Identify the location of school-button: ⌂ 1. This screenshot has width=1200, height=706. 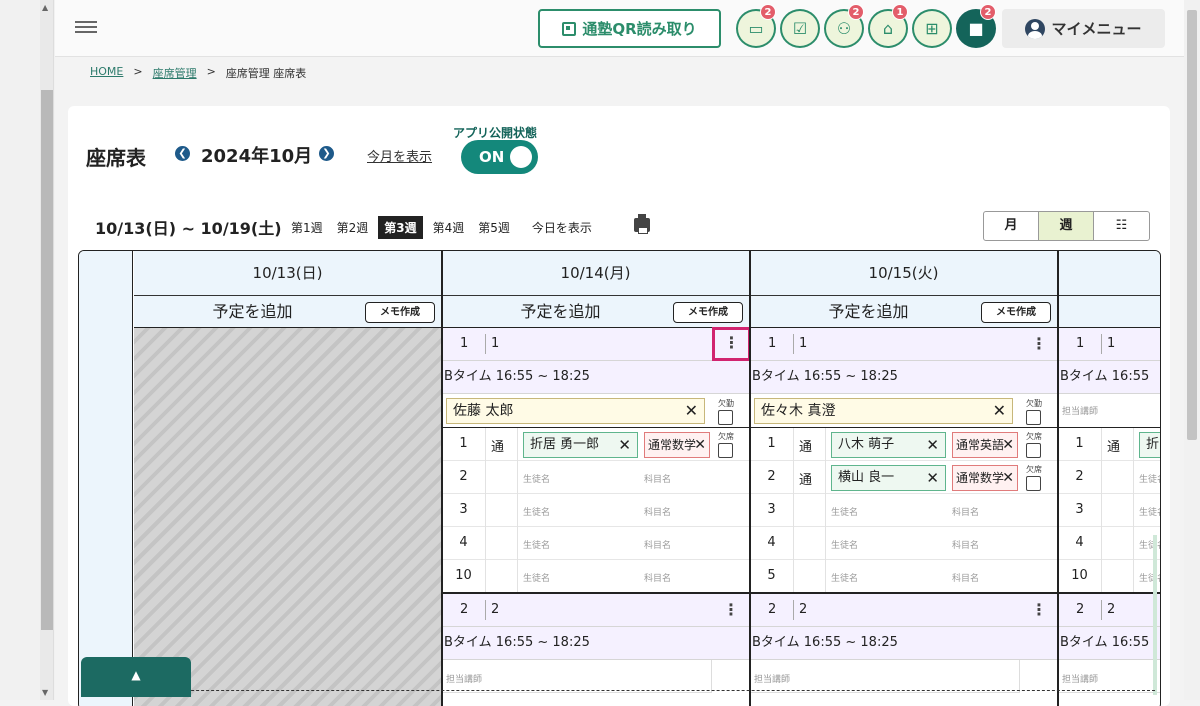
(888, 26).